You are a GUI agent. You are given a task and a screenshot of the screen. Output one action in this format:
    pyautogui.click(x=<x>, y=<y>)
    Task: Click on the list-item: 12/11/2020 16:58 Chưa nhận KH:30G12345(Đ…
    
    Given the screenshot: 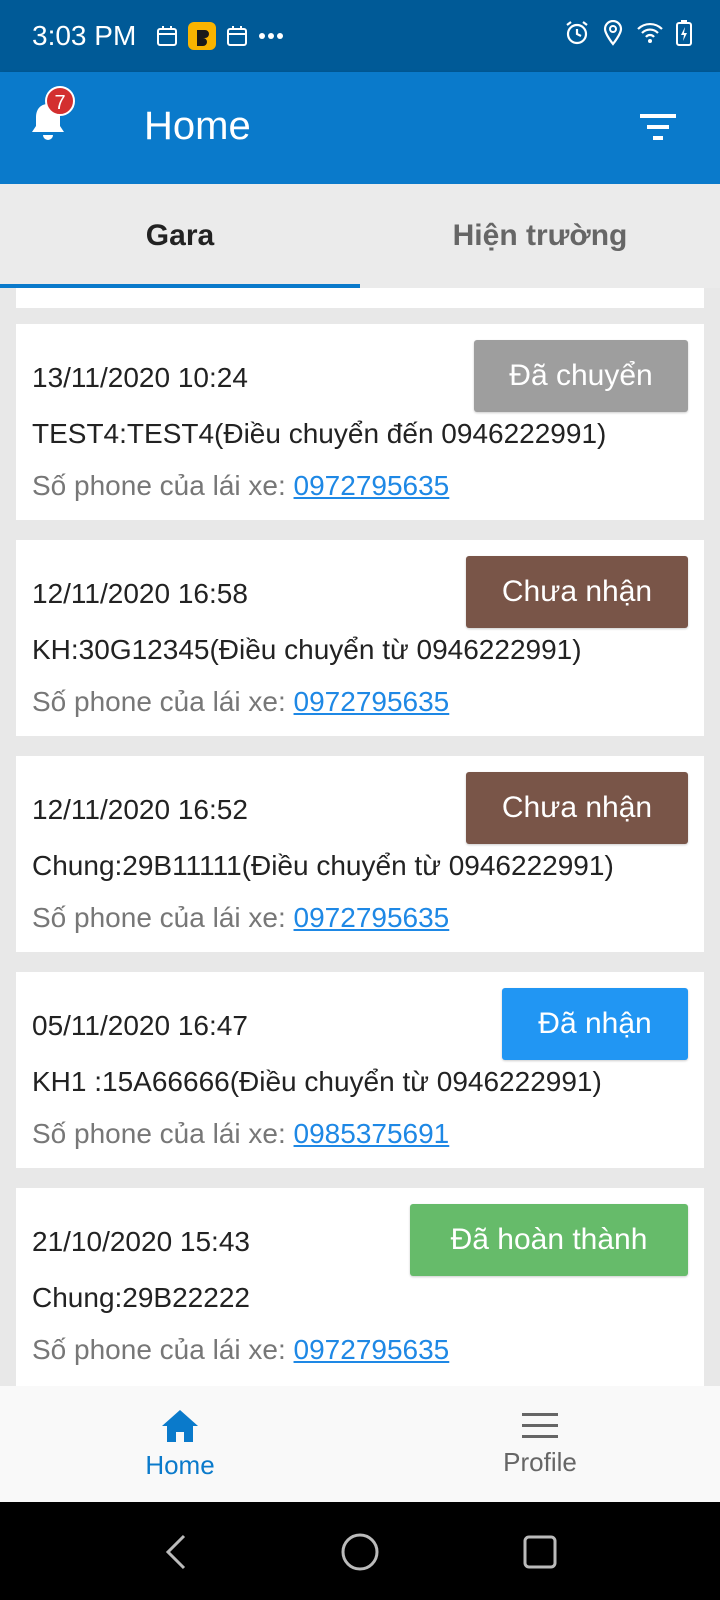 What is the action you would take?
    pyautogui.click(x=360, y=638)
    